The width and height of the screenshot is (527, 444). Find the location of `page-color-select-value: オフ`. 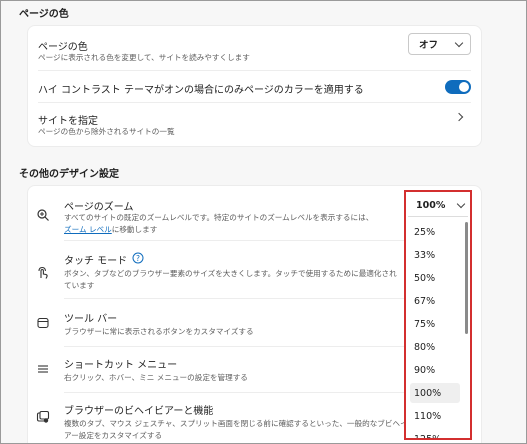

page-color-select-value: オフ is located at coordinates (429, 45).